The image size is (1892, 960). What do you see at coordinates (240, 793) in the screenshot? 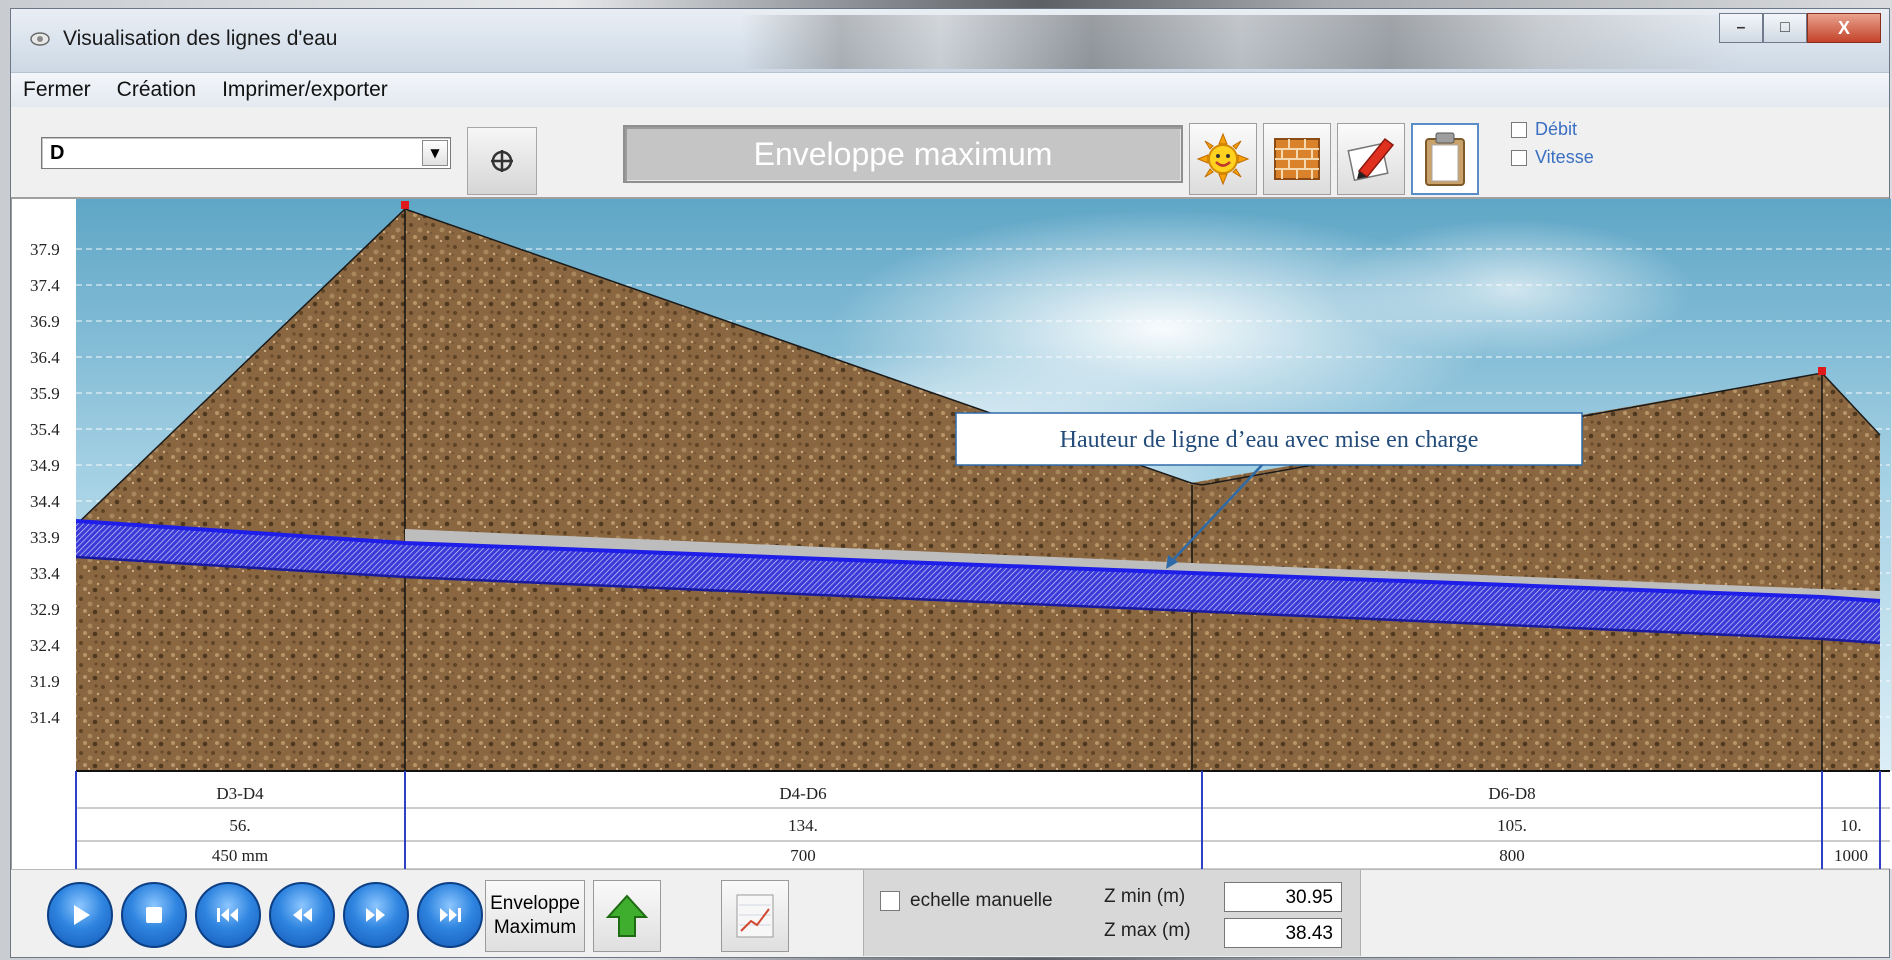
I see `segment-name: D3-D4` at bounding box center [240, 793].